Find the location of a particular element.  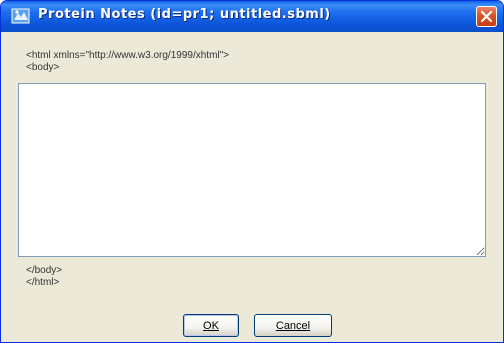

app-icon is located at coordinates (21, 16).